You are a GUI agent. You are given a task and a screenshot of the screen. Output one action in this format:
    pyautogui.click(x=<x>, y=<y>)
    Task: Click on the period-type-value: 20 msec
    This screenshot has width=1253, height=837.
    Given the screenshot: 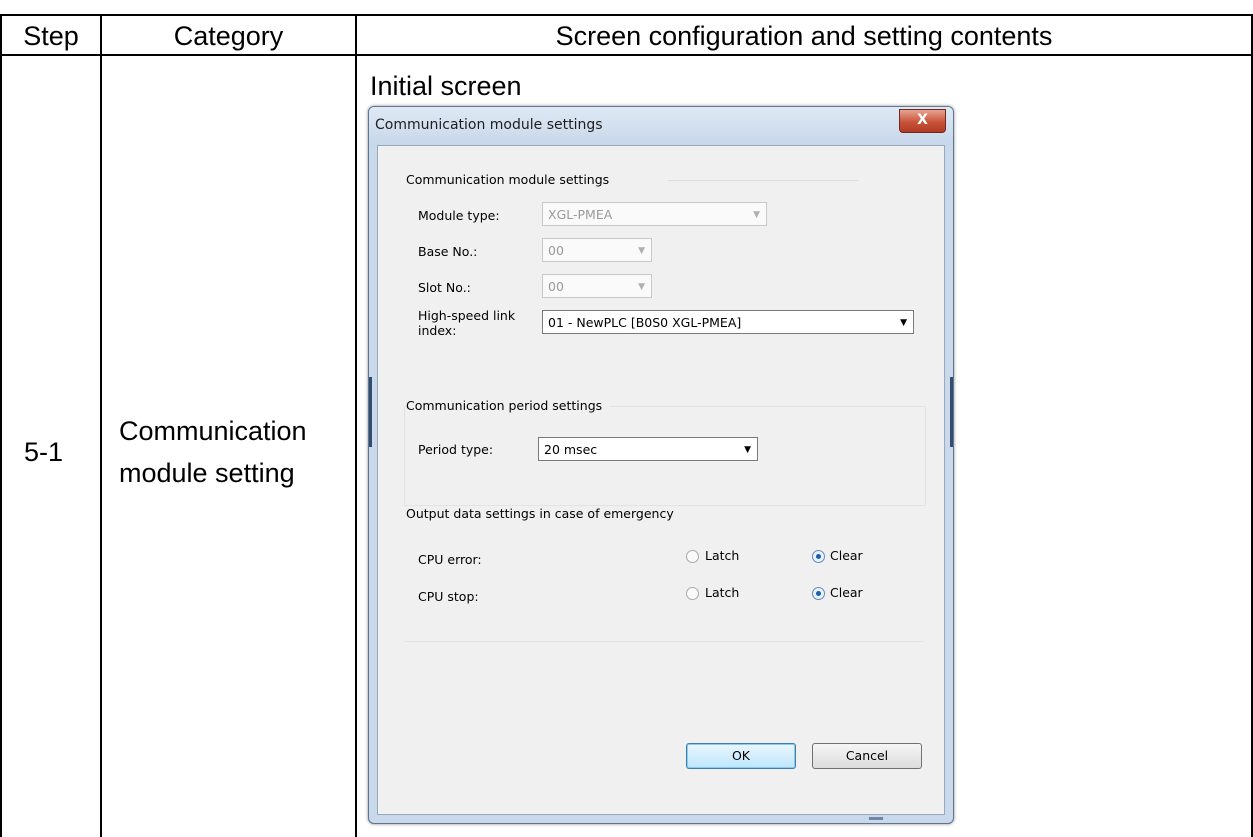 What is the action you would take?
    pyautogui.click(x=571, y=449)
    